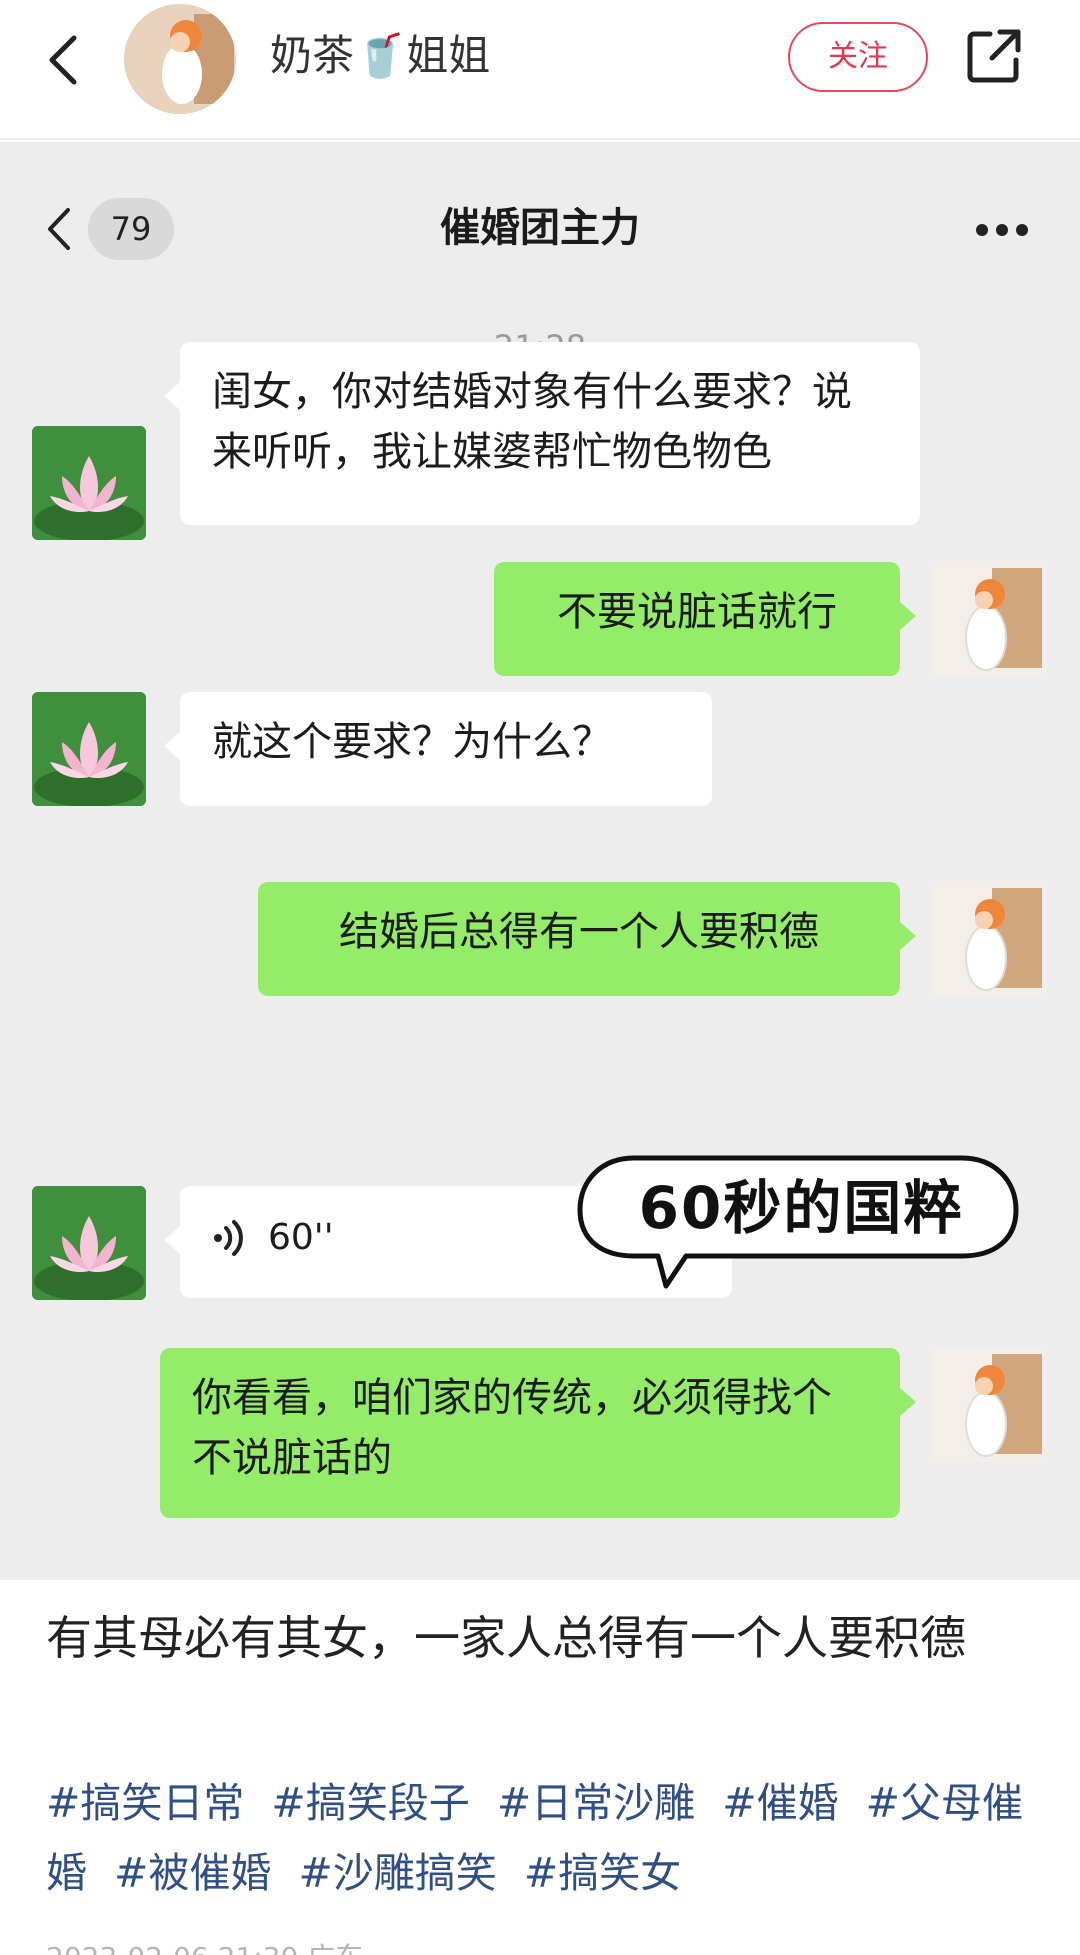  Describe the element at coordinates (370, 1803) in the screenshot. I see `hashtag-link: #搞笑段子` at that location.